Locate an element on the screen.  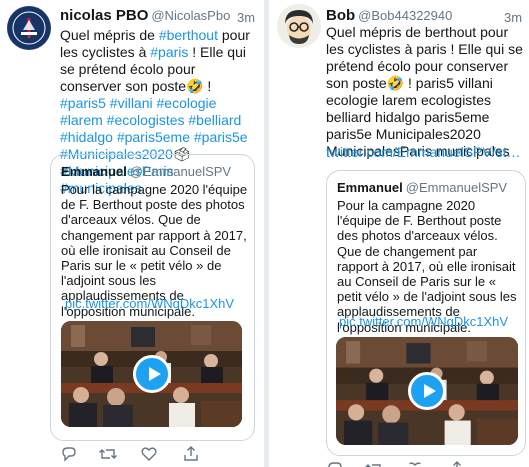
right-quote-media-link: pic.twitter.com/WNqDkc1XhV is located at coordinates (423, 322).